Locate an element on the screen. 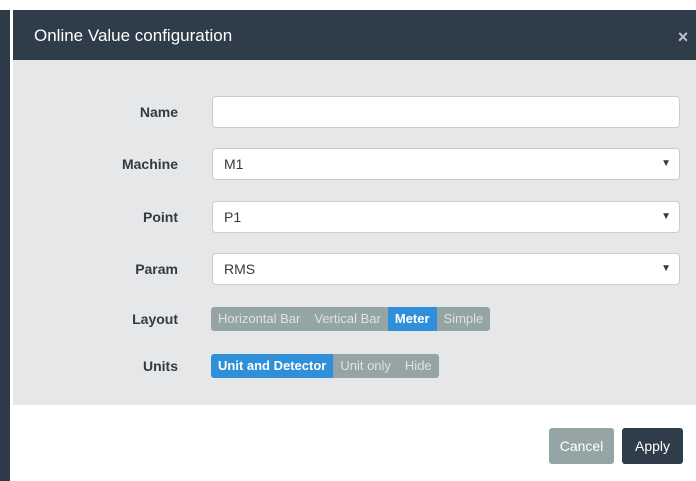  layout-segmented-control: Horizontal Bar Vertical Bar Meter Simple is located at coordinates (351, 319).